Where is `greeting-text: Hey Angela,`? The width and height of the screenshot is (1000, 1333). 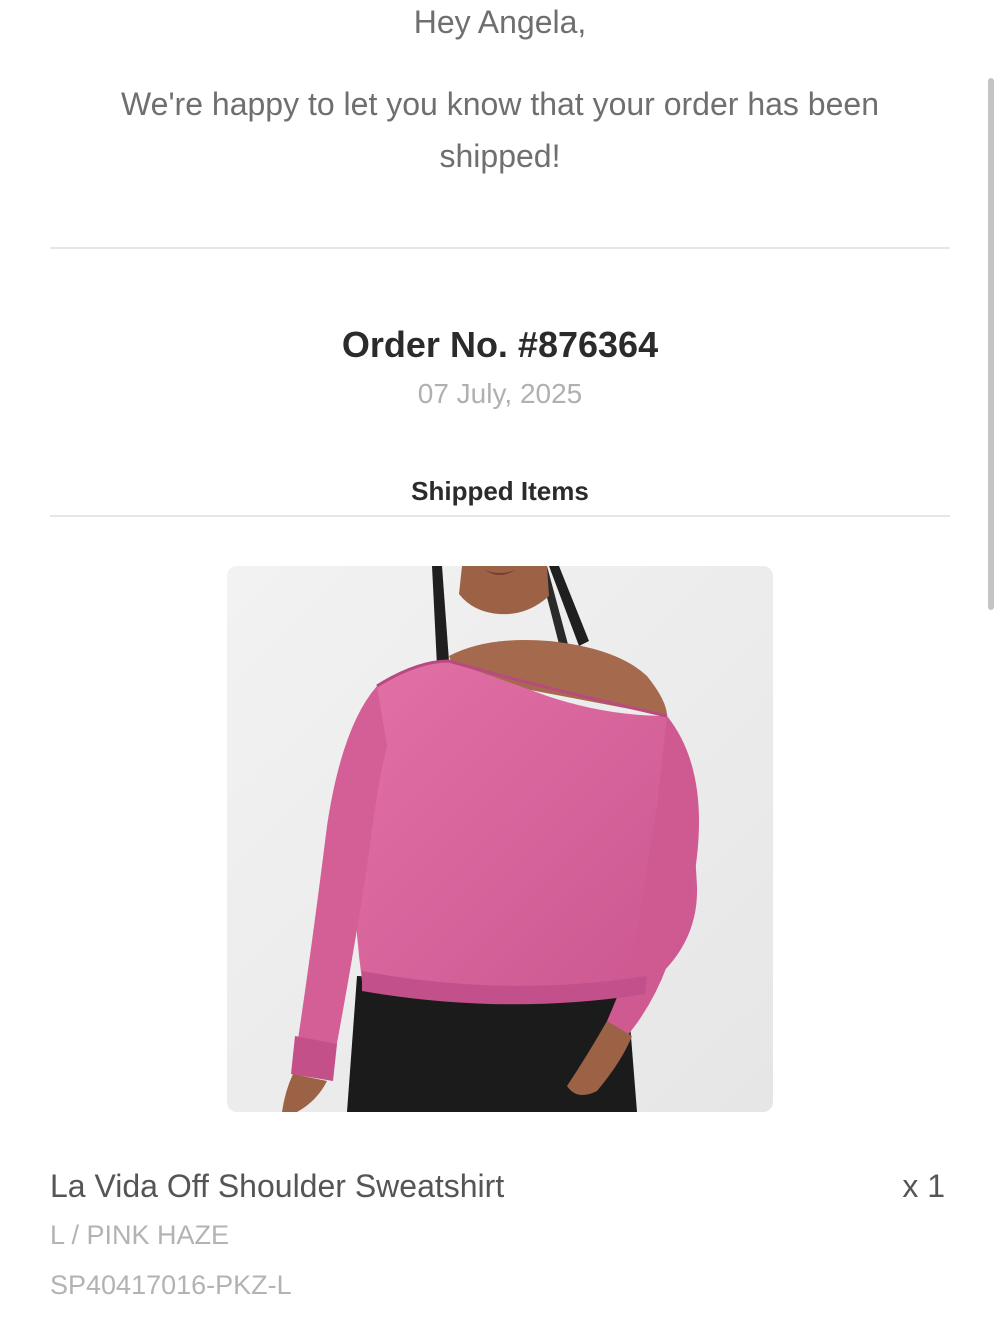
greeting-text: Hey Angela, is located at coordinates (500, 22).